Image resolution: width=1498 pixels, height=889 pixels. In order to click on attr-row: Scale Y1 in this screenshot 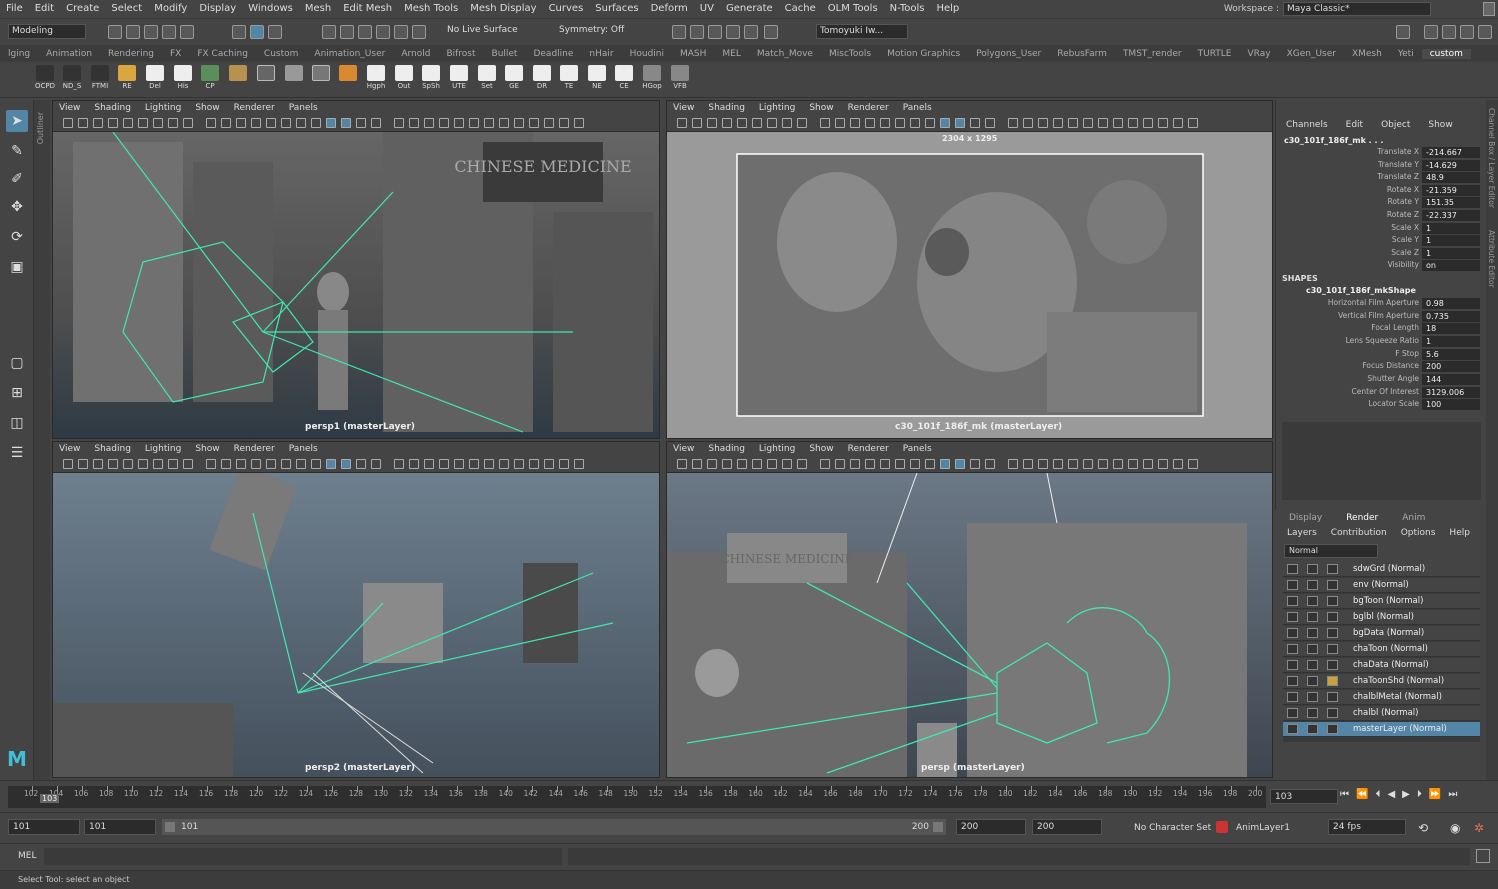, I will do `click(1378, 241)`.